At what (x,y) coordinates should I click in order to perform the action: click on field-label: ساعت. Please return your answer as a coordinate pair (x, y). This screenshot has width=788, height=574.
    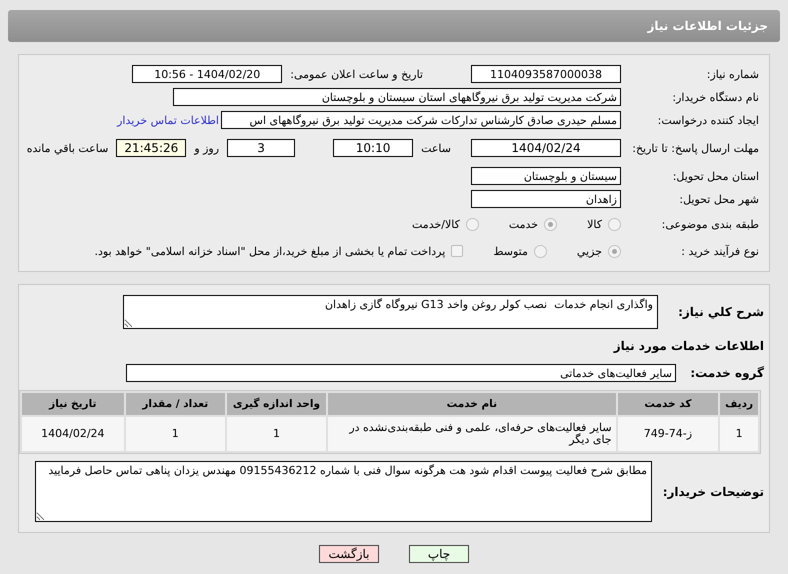
    Looking at the image, I should click on (436, 148).